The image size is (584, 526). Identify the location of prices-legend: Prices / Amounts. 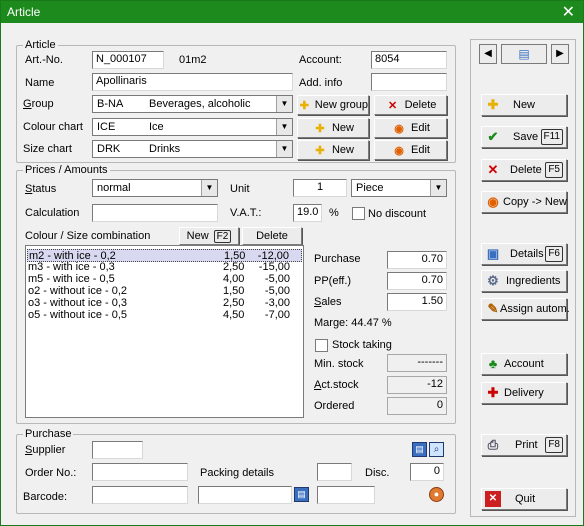
(66, 170).